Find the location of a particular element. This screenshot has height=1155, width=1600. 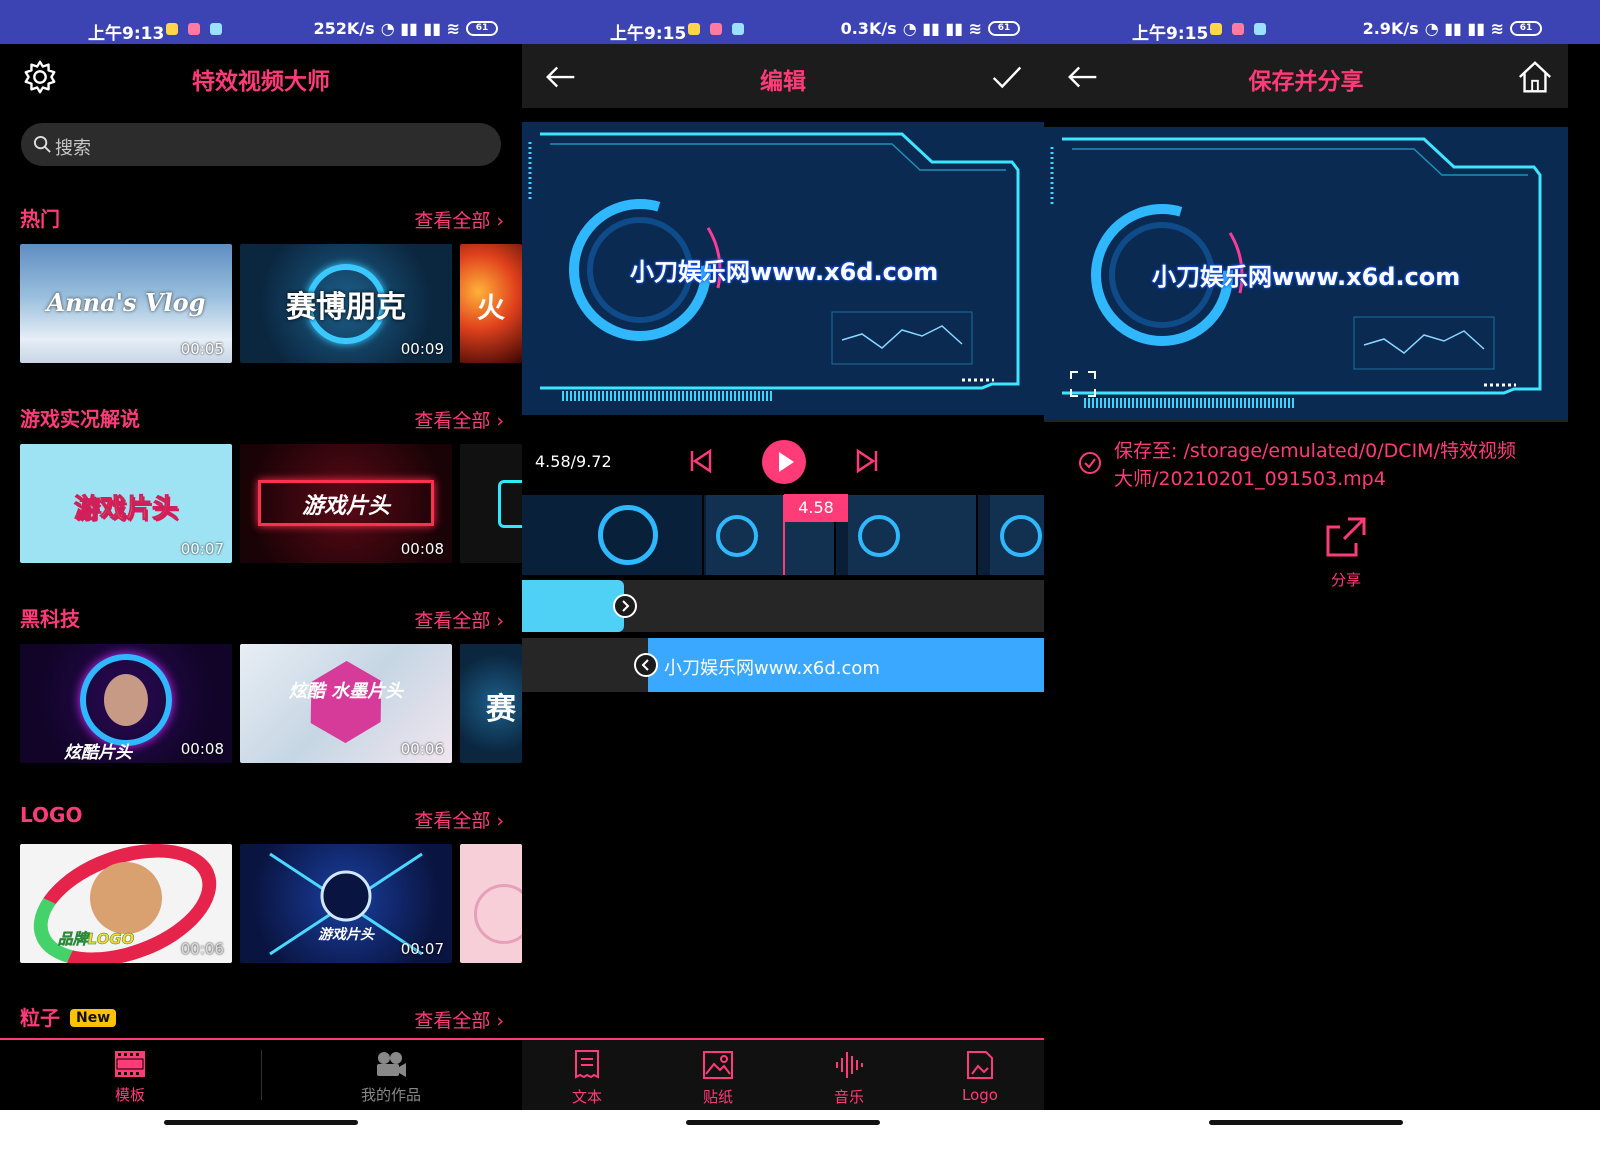

skip-back-icon is located at coordinates (701, 461).